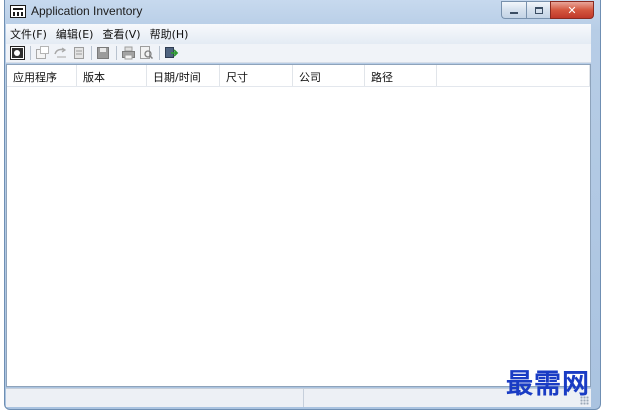 Image resolution: width=617 pixels, height=410 pixels. I want to click on column-header-datetime: 日期/时间, so click(183, 75).